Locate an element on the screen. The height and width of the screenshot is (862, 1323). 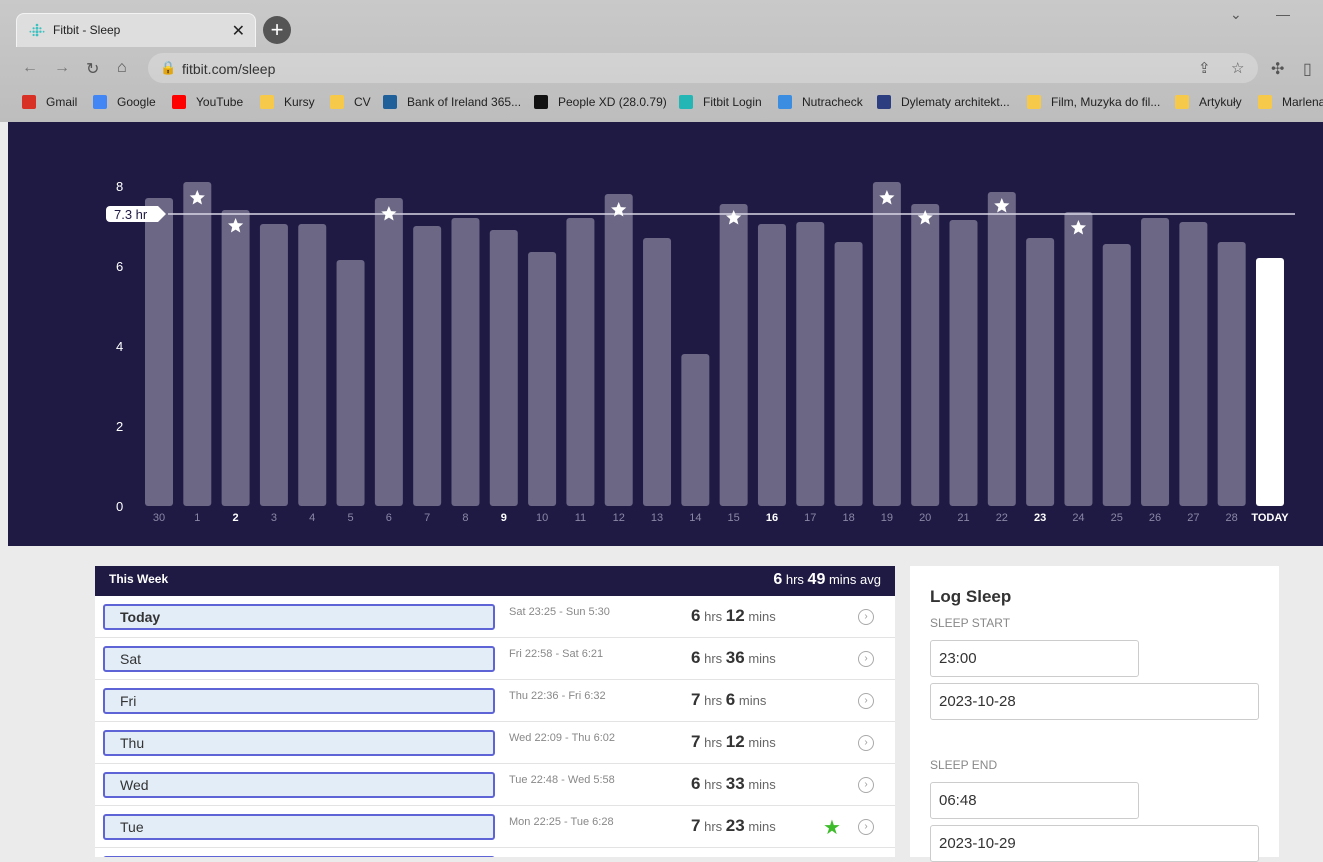
day-button: Sat is located at coordinates (299, 659).